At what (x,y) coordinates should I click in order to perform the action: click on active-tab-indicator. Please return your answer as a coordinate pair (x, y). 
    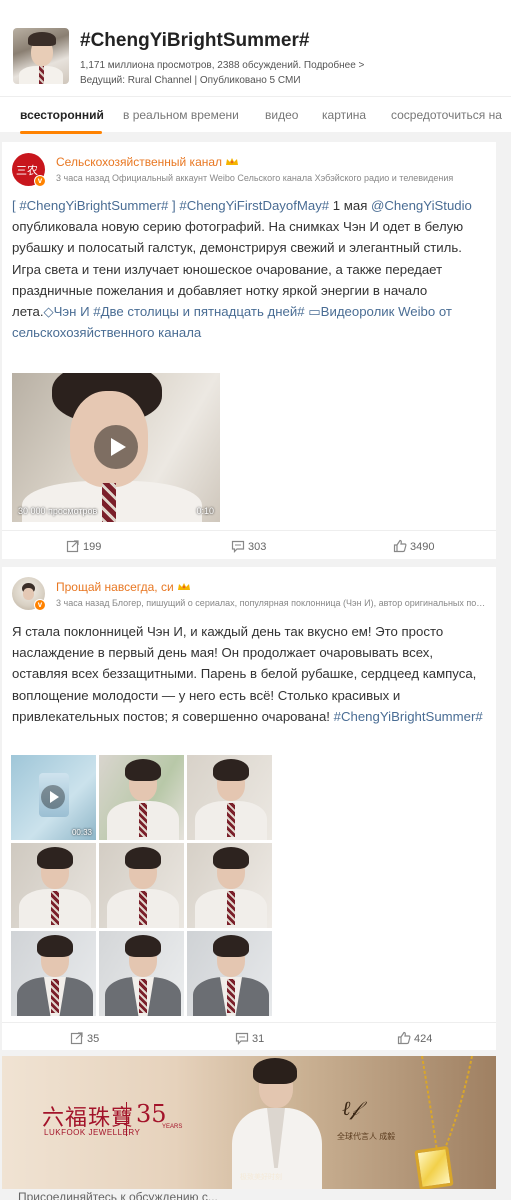
    Looking at the image, I should click on (61, 132).